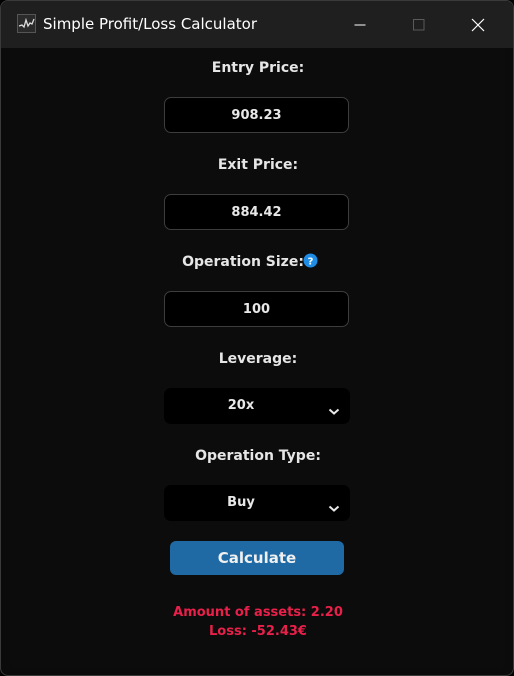 This screenshot has width=514, height=676. Describe the element at coordinates (257, 558) in the screenshot. I see `calculate-button: Calculate` at that location.